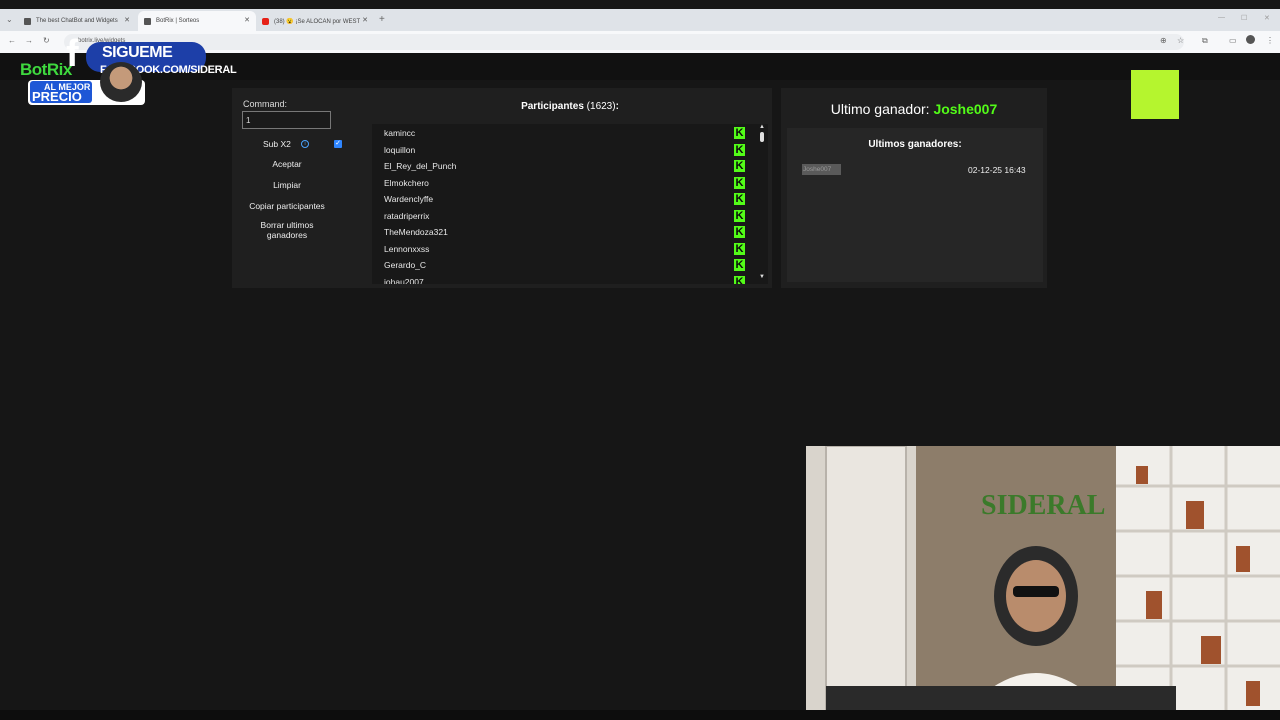 This screenshot has width=1280, height=720. What do you see at coordinates (287, 164) in the screenshot?
I see `accept-button: Aceptar` at bounding box center [287, 164].